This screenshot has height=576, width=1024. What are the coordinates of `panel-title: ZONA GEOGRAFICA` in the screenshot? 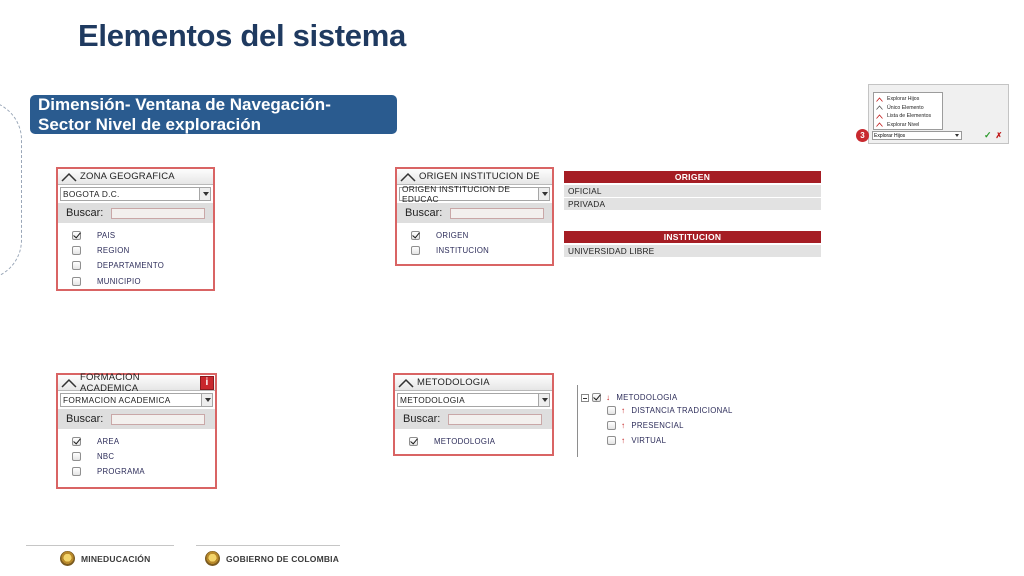 It's located at (127, 176).